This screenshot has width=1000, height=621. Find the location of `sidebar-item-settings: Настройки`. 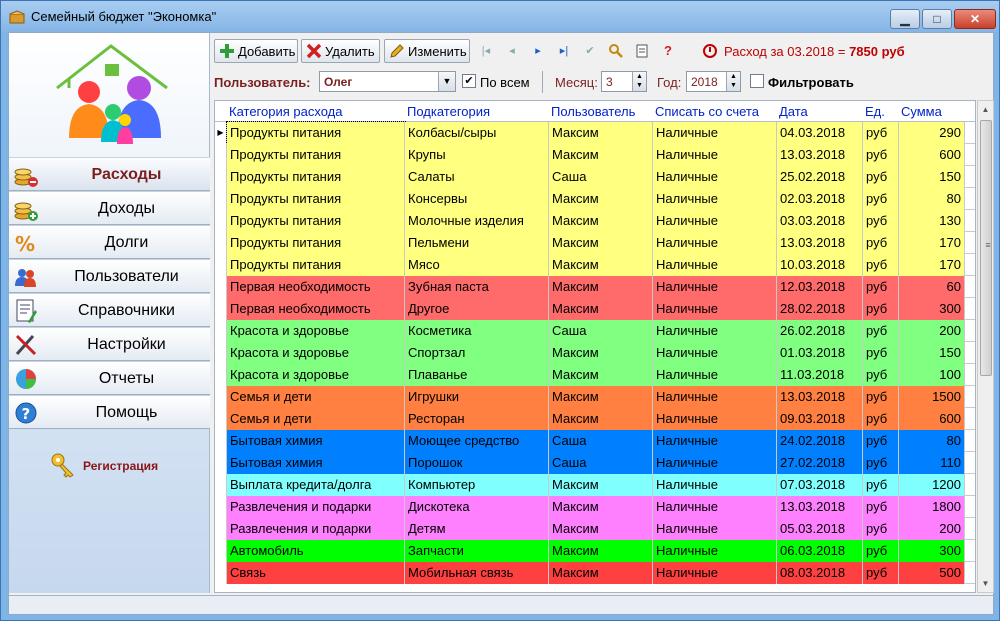

sidebar-item-settings: Настройки is located at coordinates (109, 344).